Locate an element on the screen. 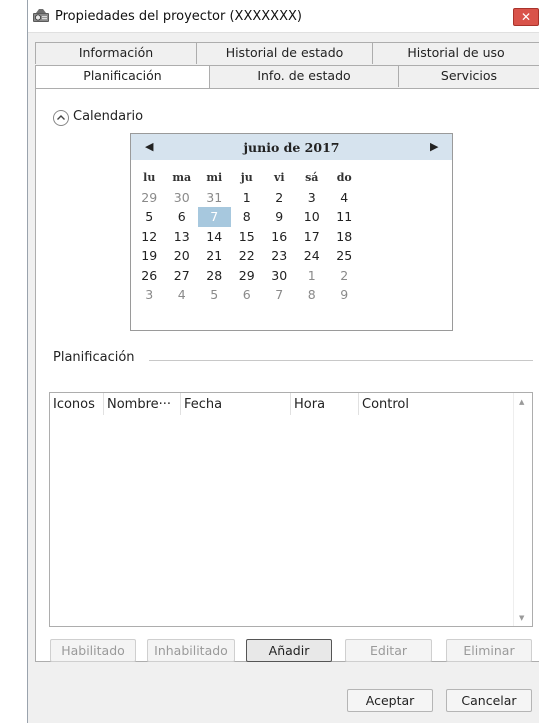 The height and width of the screenshot is (723, 539). calendar-day: 13 is located at coordinates (182, 237).